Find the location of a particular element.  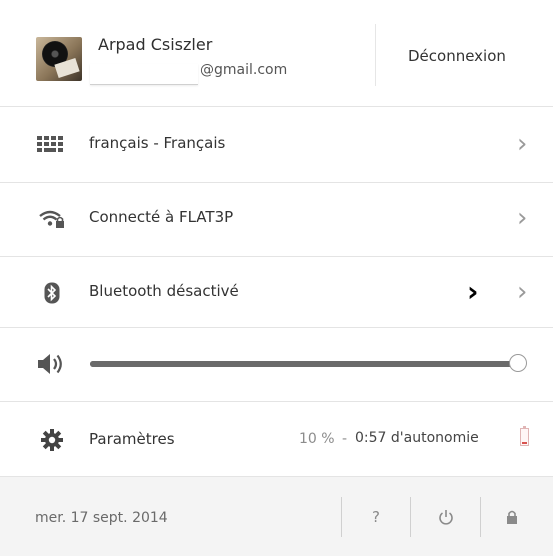

battery-percent: 10 % is located at coordinates (317, 439).